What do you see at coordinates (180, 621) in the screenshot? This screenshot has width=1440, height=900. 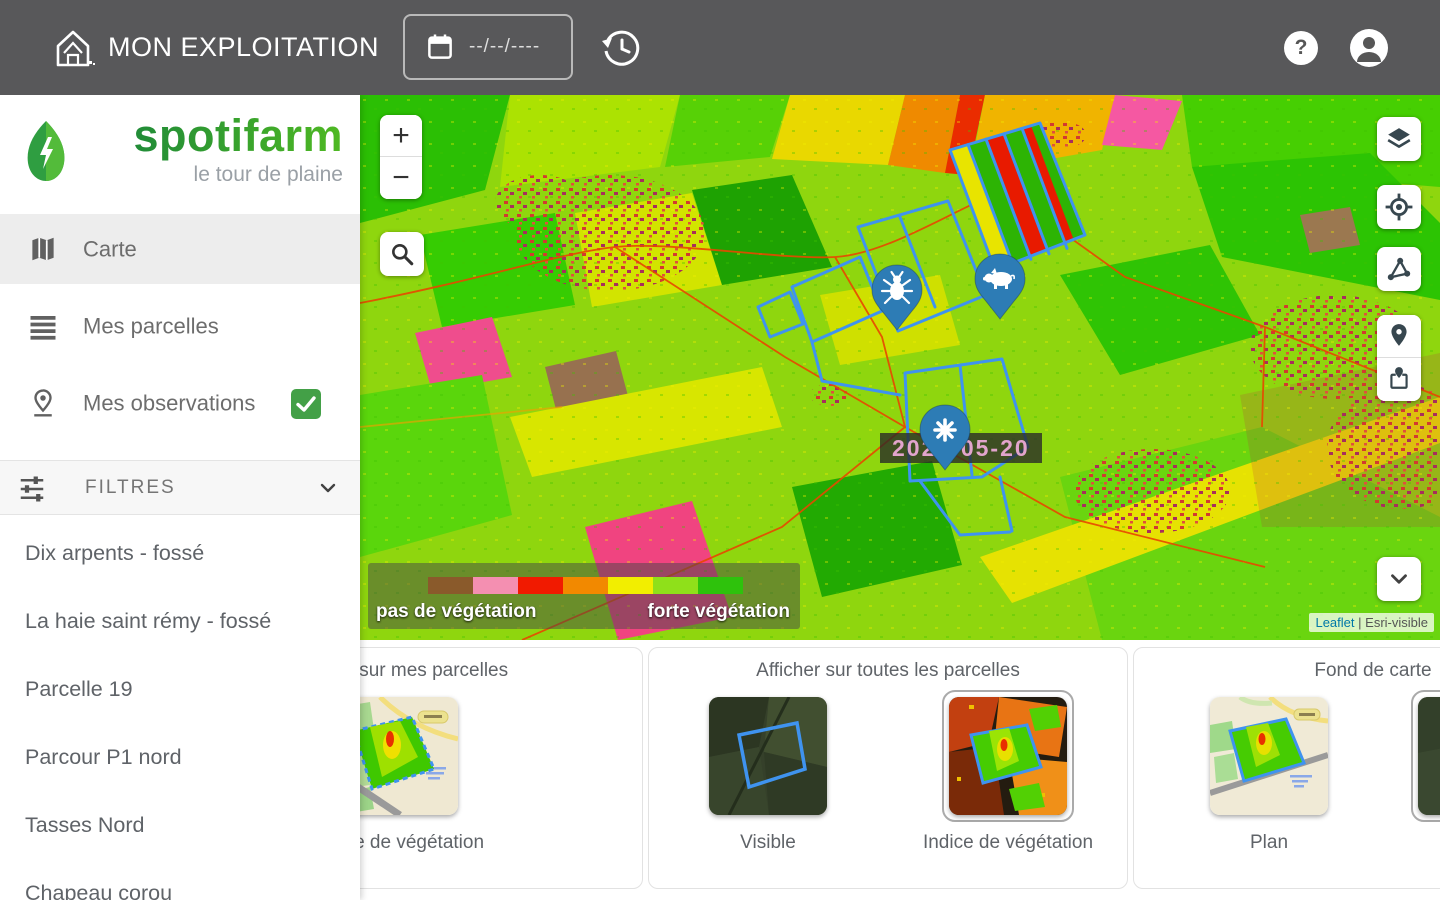 I see `parcel-list-item: La haie saint rémy - fossé` at bounding box center [180, 621].